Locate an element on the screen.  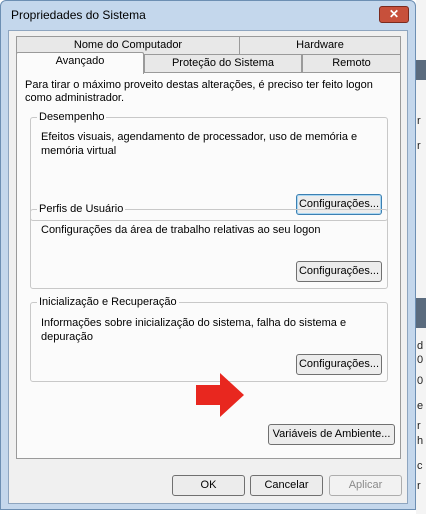
red-arrow-icon is located at coordinates (220, 395).